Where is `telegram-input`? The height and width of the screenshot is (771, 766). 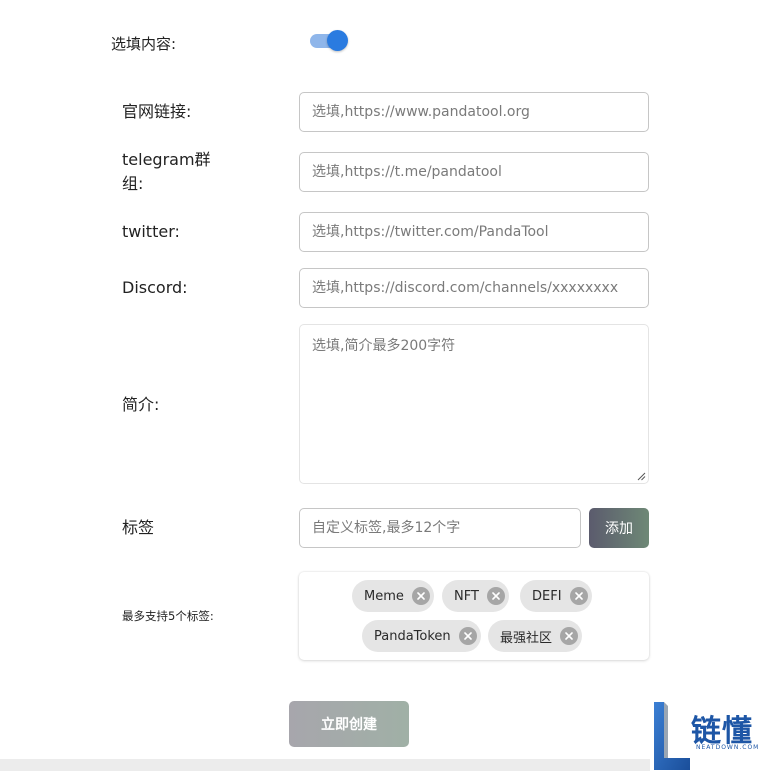 telegram-input is located at coordinates (474, 172).